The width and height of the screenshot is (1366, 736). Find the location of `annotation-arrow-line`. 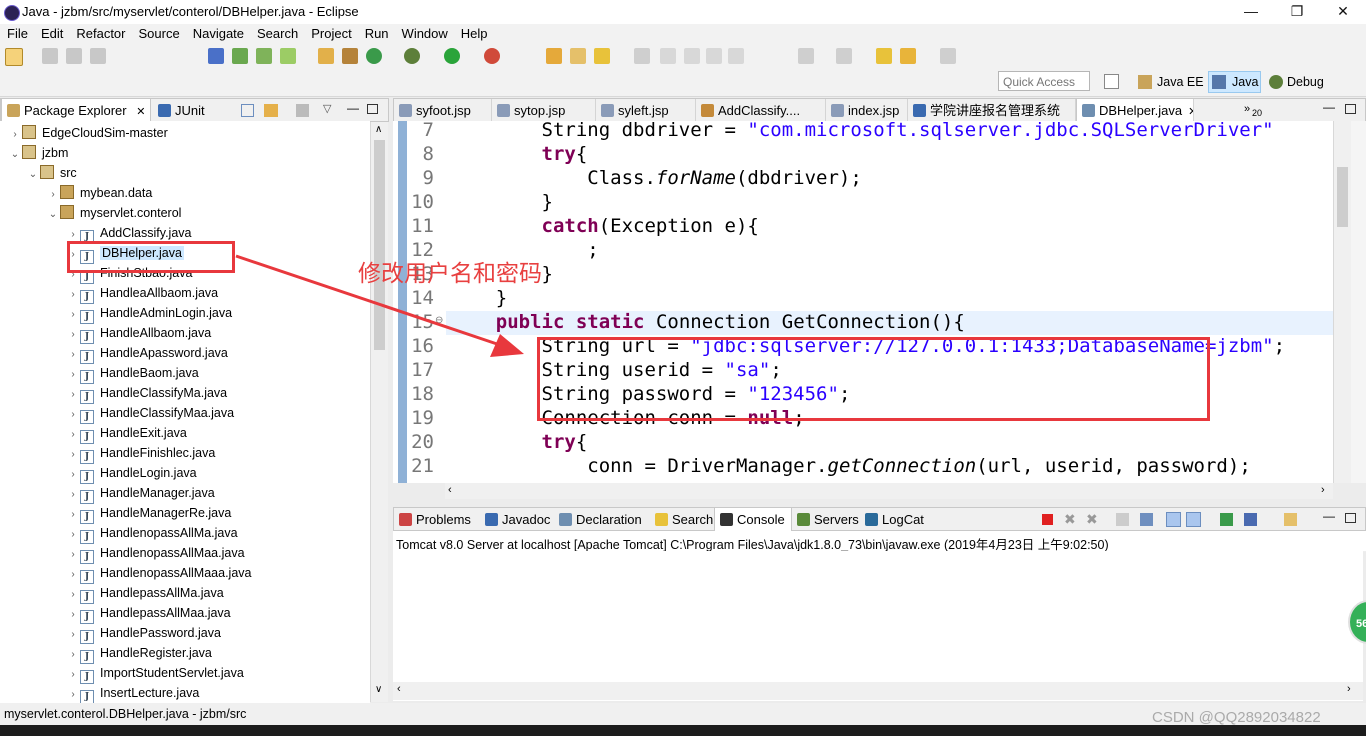

annotation-arrow-line is located at coordinates (368, 300).